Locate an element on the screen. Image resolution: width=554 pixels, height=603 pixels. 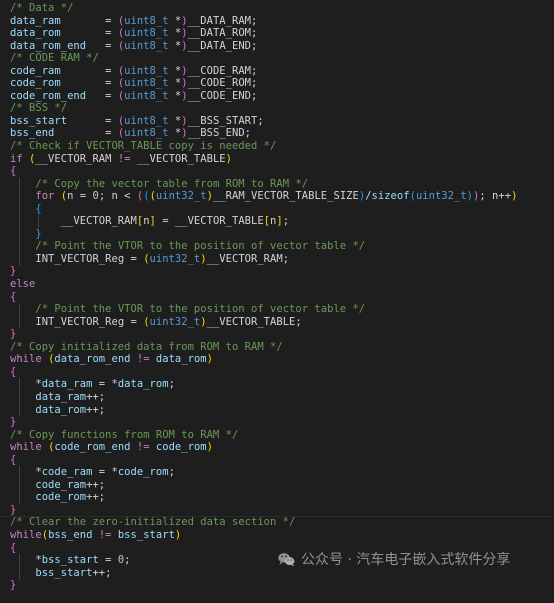
code-token: __VECTOR_TABLE; is located at coordinates (254, 321).